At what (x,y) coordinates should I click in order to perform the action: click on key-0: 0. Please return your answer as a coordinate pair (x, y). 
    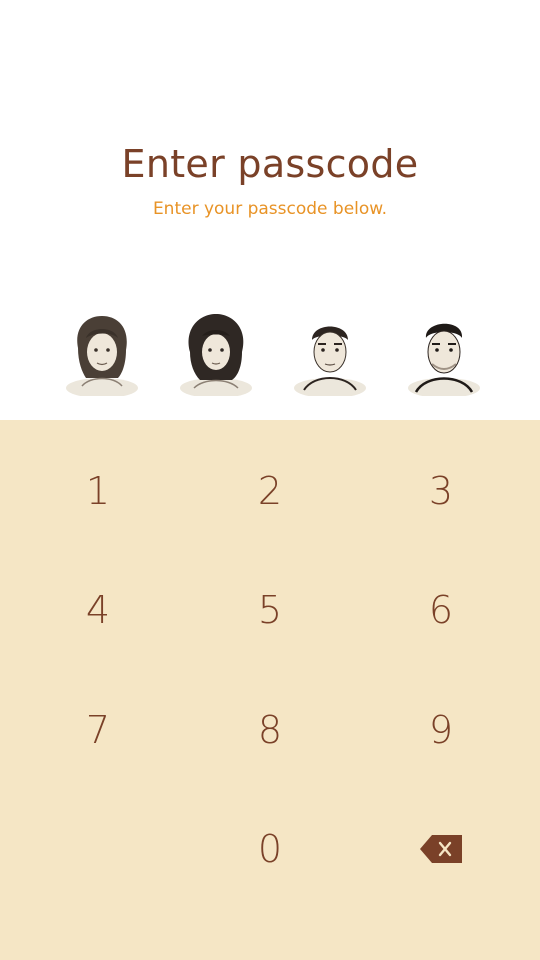
    Looking at the image, I should click on (270, 849).